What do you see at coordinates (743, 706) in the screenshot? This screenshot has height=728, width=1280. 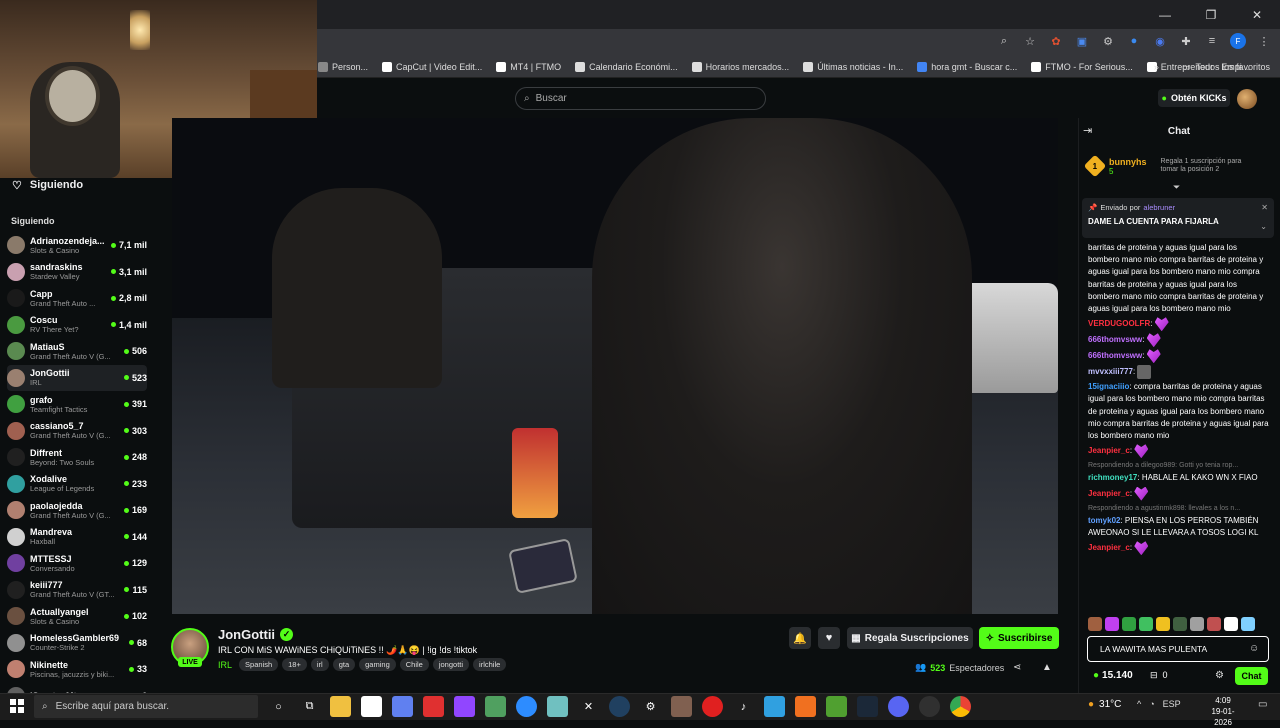 I see `tiktok-icon: ♪` at bounding box center [743, 706].